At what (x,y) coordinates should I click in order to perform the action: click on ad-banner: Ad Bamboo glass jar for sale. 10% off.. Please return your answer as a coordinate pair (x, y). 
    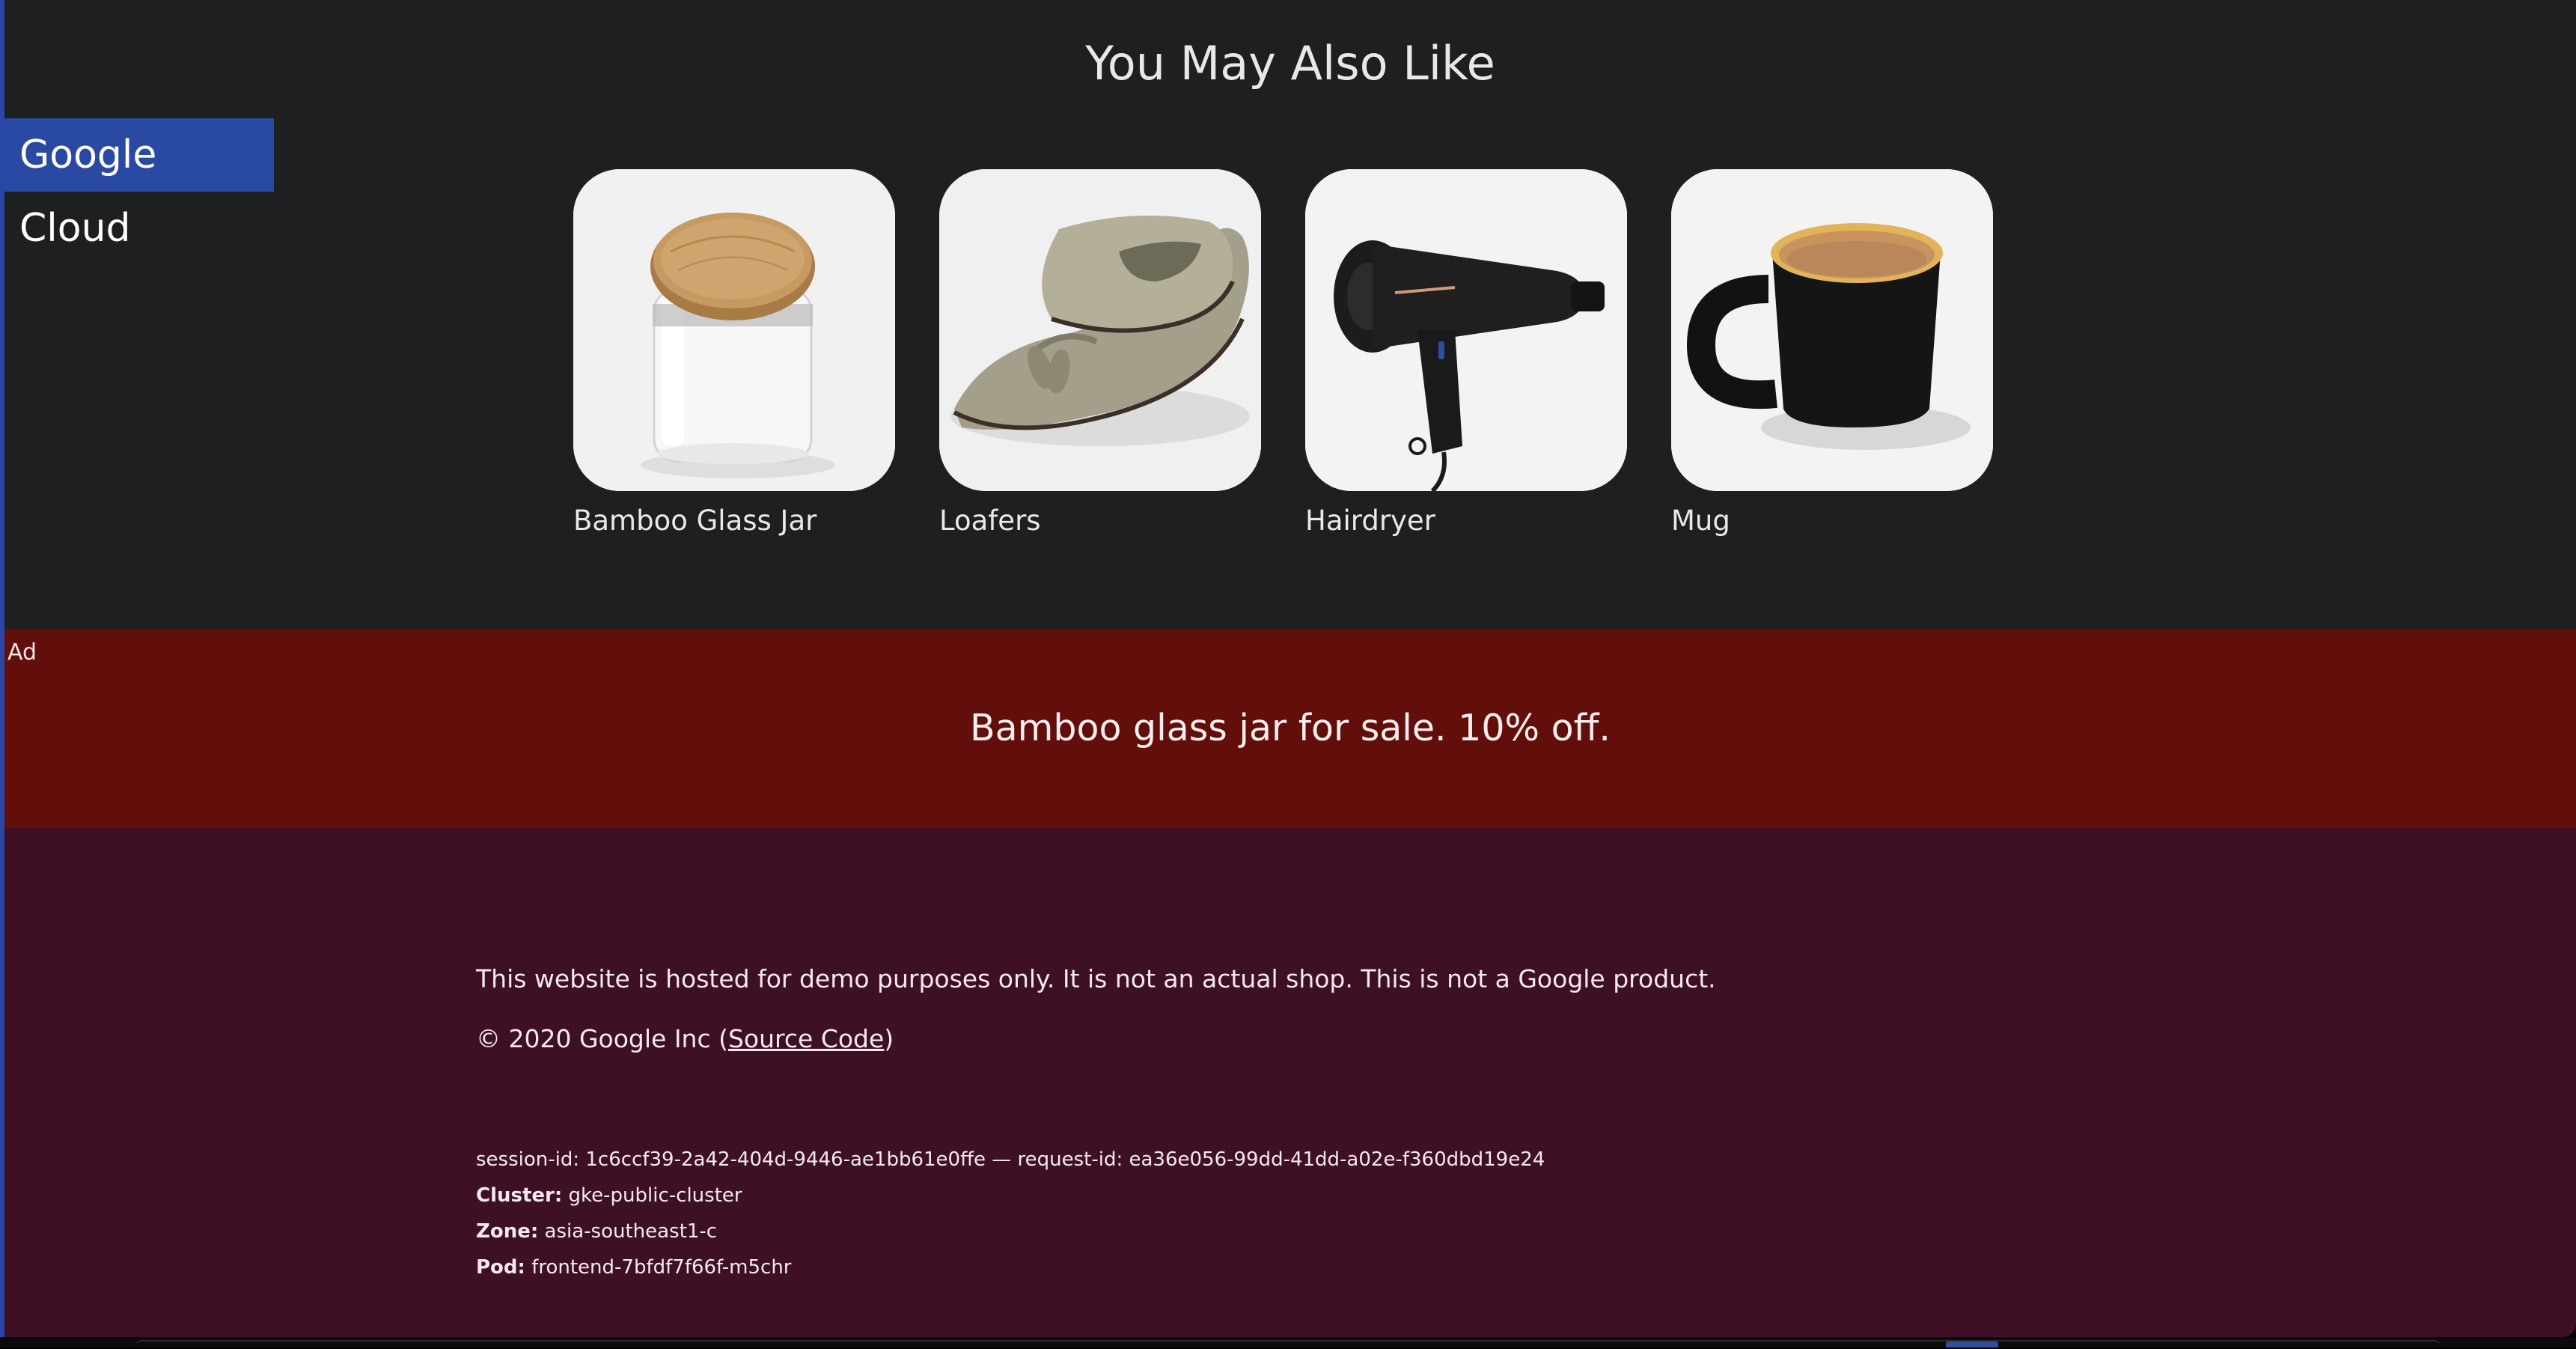
    Looking at the image, I should click on (1290, 728).